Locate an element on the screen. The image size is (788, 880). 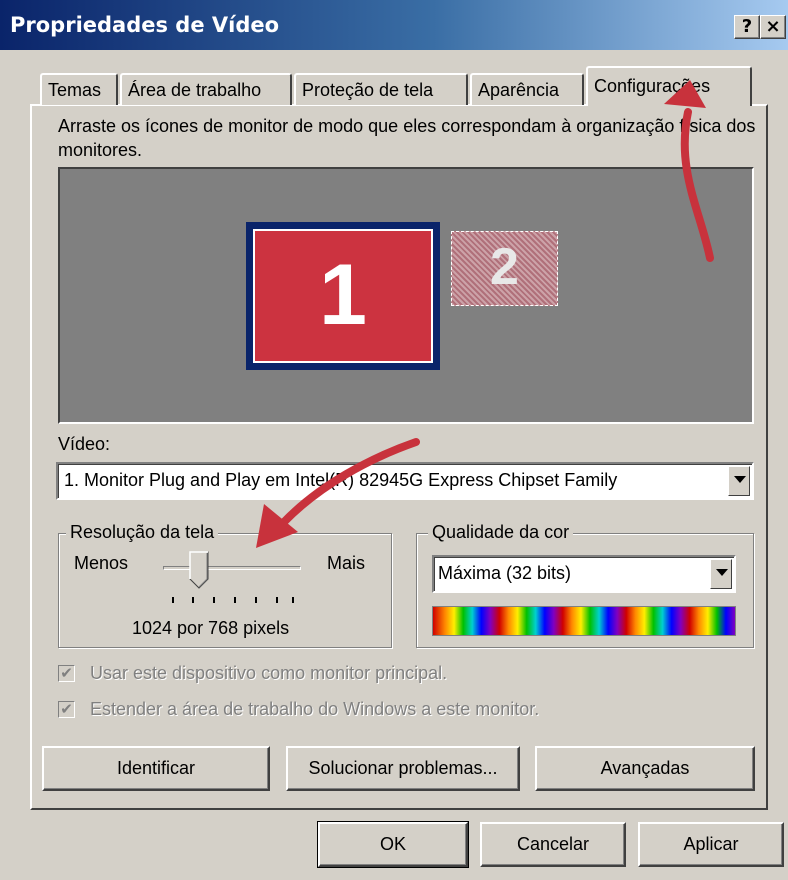
cancel-button: Cancelar is located at coordinates (553, 844).